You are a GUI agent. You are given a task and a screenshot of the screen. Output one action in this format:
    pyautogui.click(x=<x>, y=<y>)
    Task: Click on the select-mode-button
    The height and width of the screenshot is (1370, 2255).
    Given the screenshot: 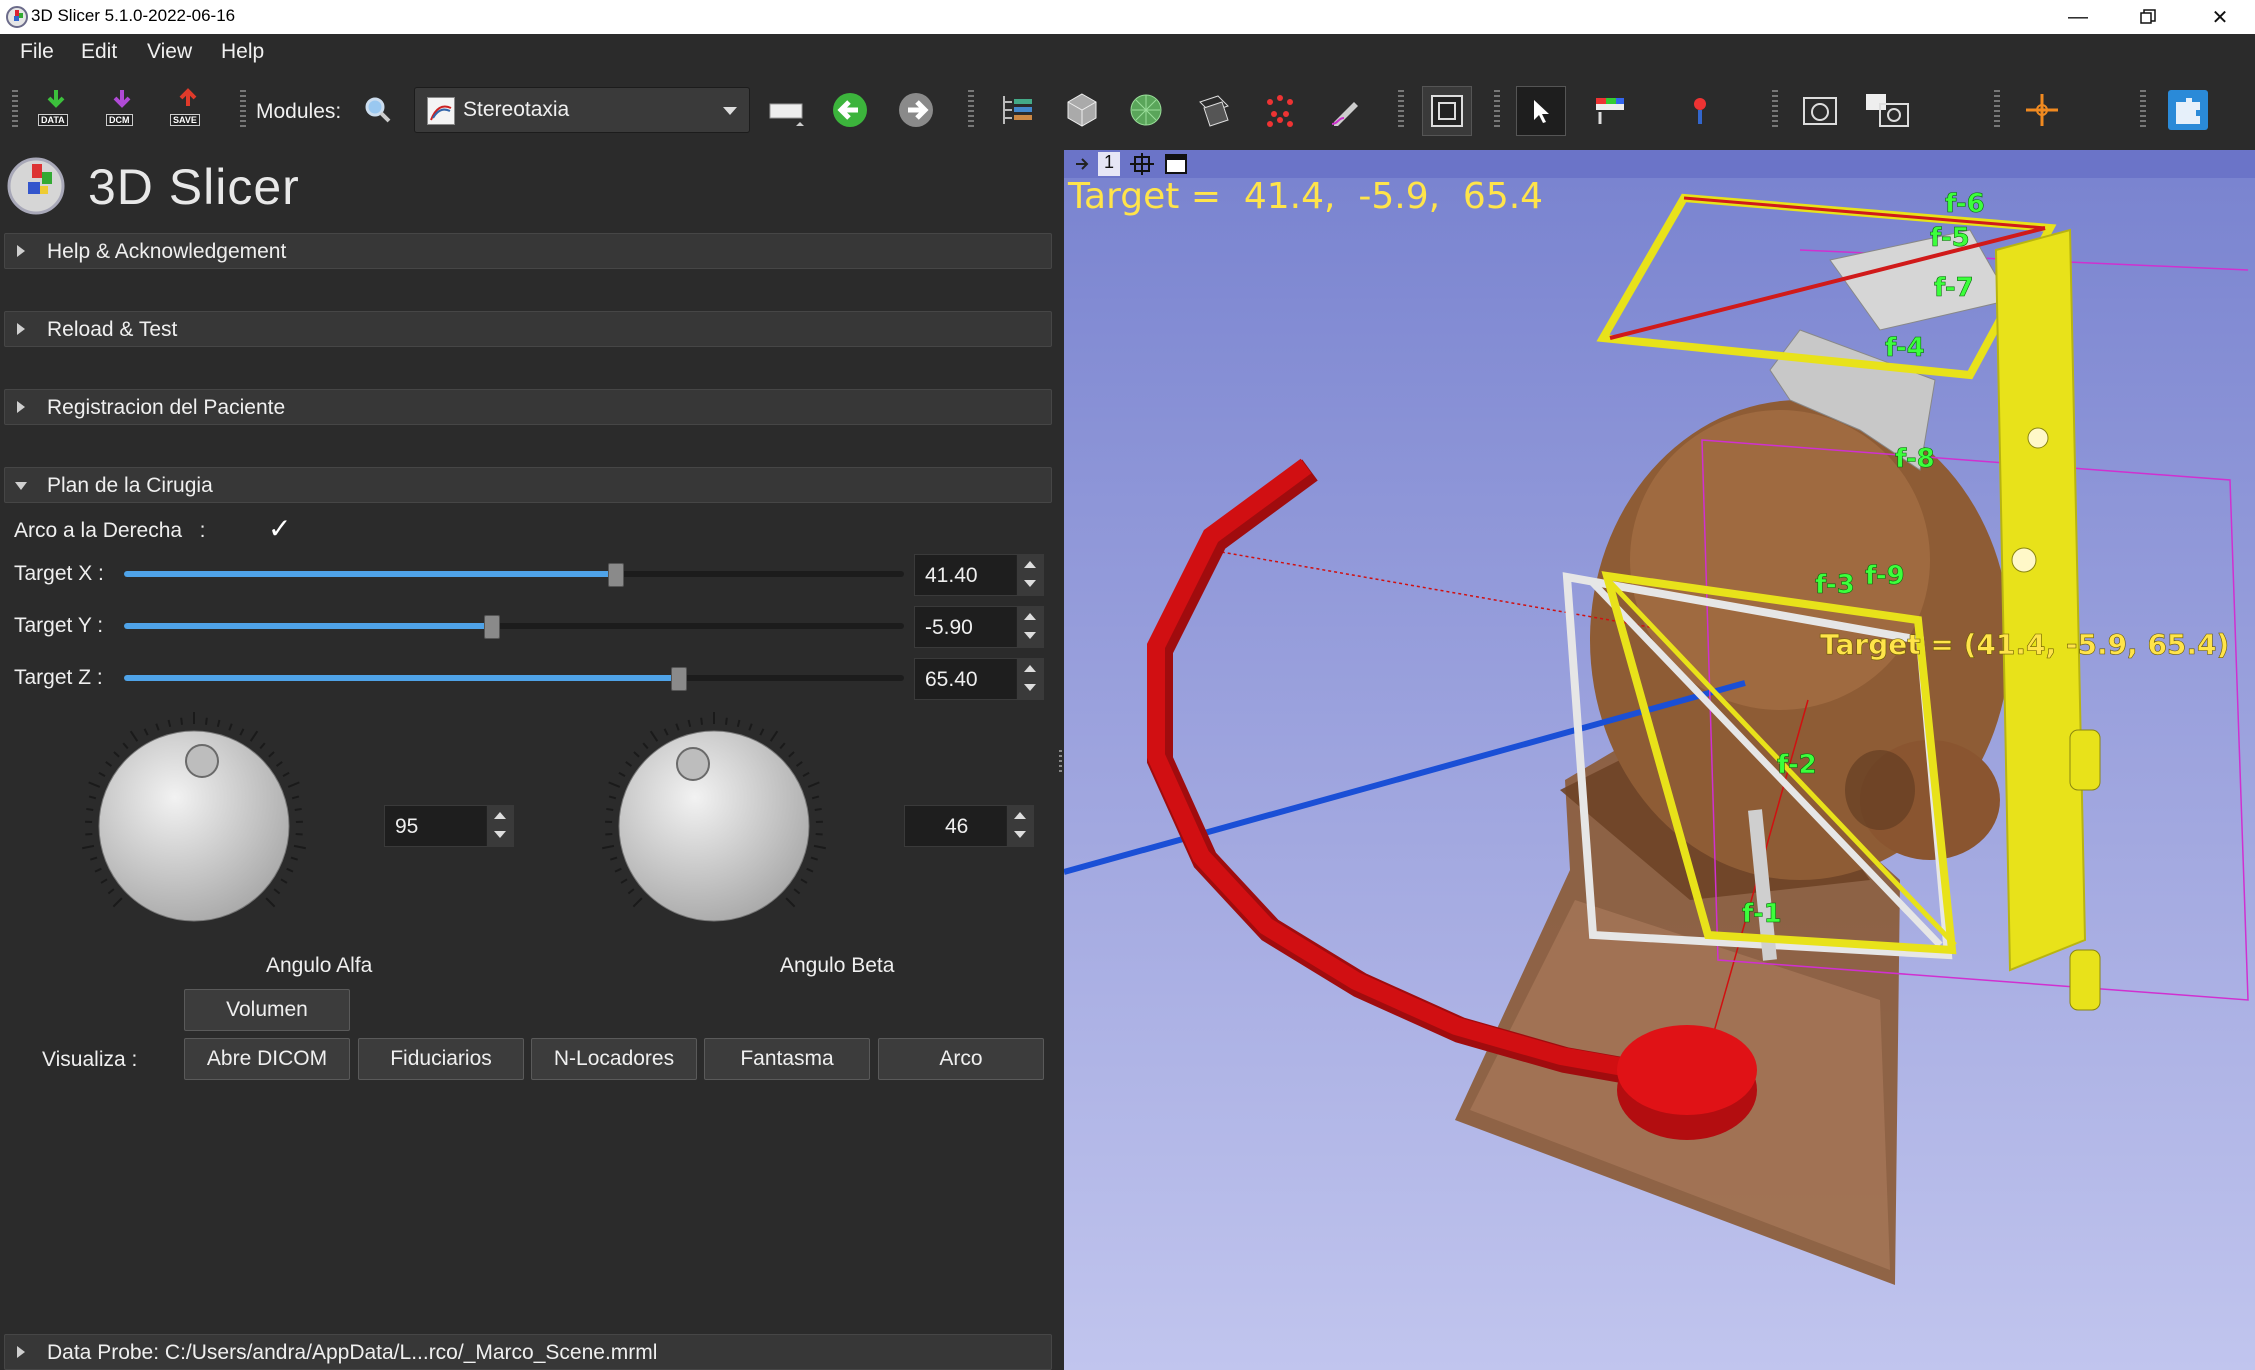 What is the action you would take?
    pyautogui.click(x=1541, y=111)
    